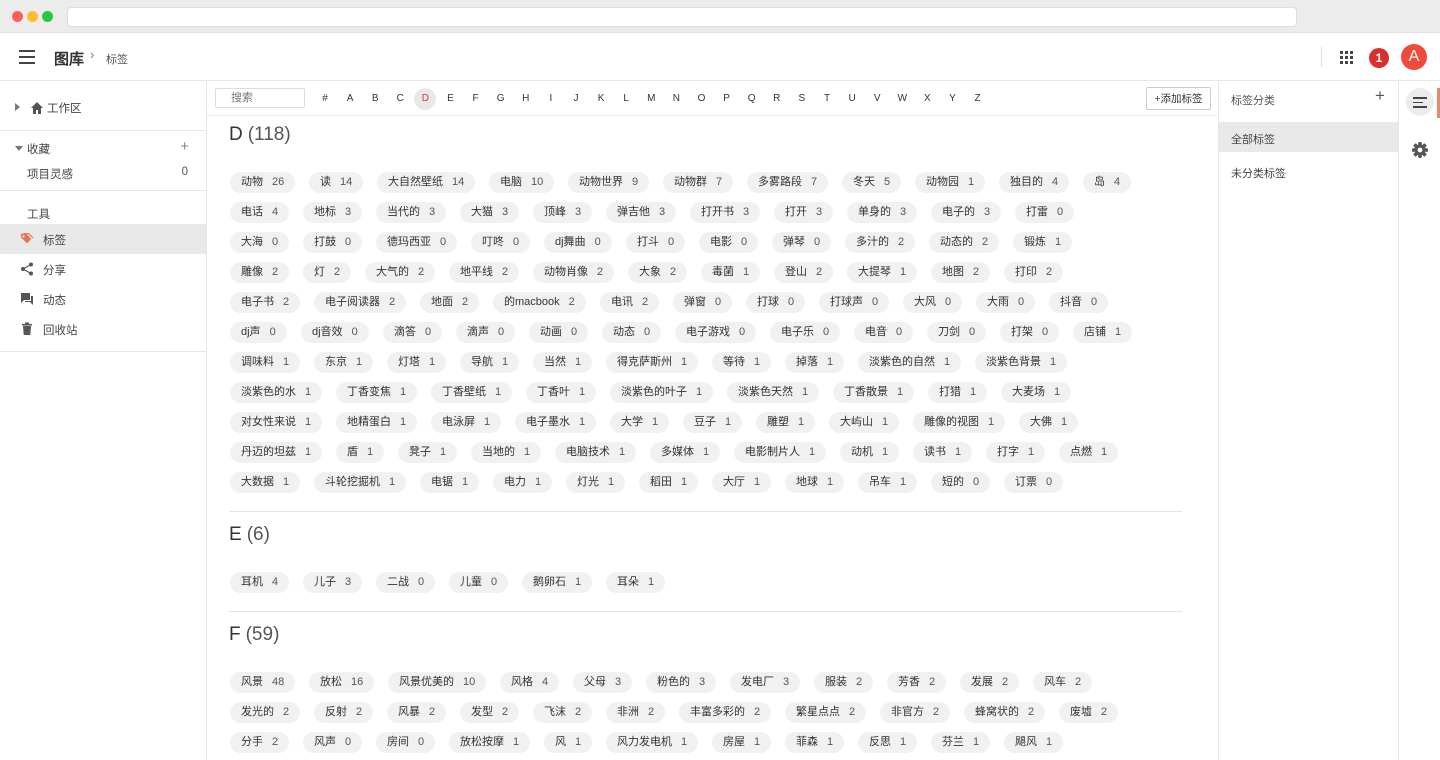 The width and height of the screenshot is (1440, 760). Describe the element at coordinates (902, 99) in the screenshot. I see `letter-filter-w: W` at that location.